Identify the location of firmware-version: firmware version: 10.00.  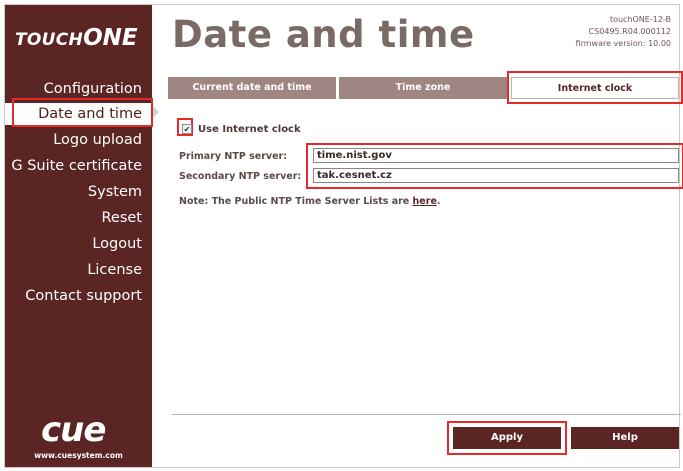
(623, 43).